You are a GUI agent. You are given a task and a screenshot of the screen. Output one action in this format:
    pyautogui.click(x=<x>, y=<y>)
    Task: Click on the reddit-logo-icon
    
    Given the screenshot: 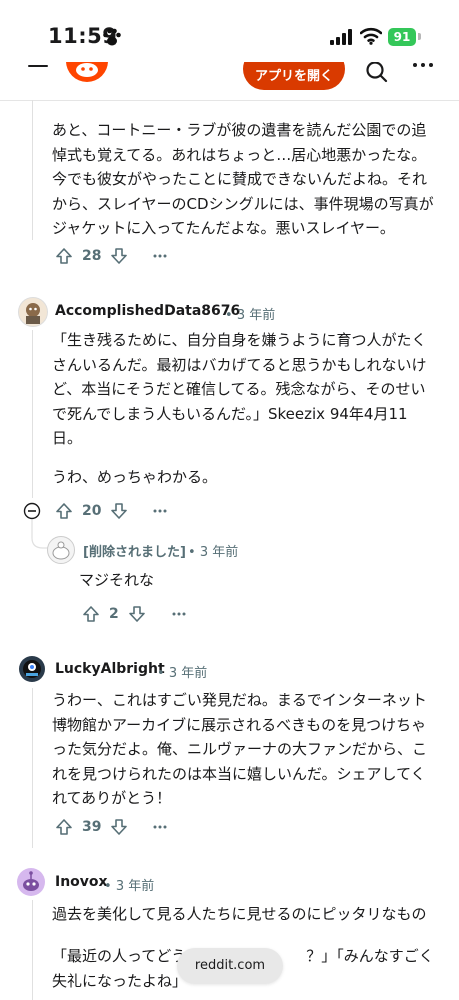 What is the action you would take?
    pyautogui.click(x=87, y=72)
    